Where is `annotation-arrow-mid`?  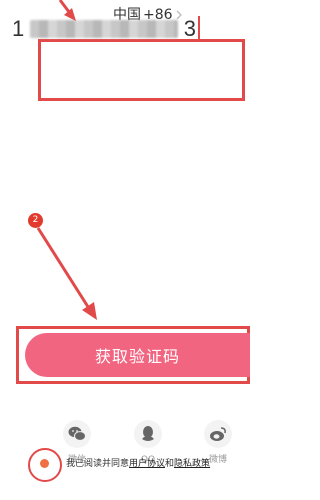
annotation-arrow-mid is located at coordinates (64, 269).